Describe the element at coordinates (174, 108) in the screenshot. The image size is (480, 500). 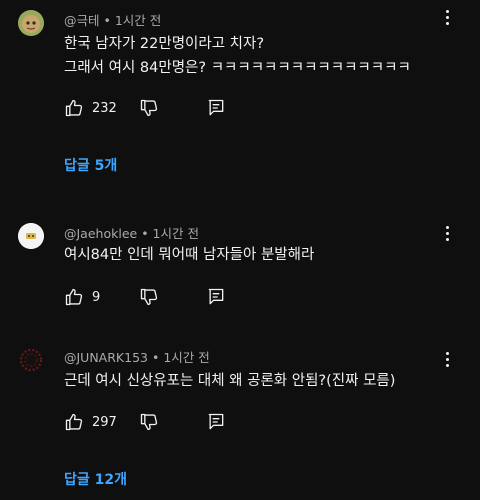
I see `comment-actions: 232` at that location.